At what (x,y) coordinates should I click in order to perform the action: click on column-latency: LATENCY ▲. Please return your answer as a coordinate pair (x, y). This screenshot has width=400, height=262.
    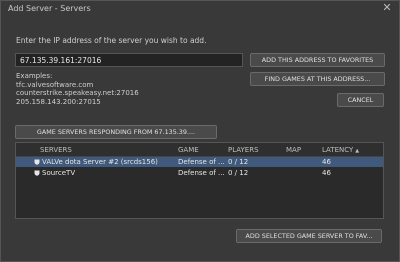
    Looking at the image, I should click on (340, 150).